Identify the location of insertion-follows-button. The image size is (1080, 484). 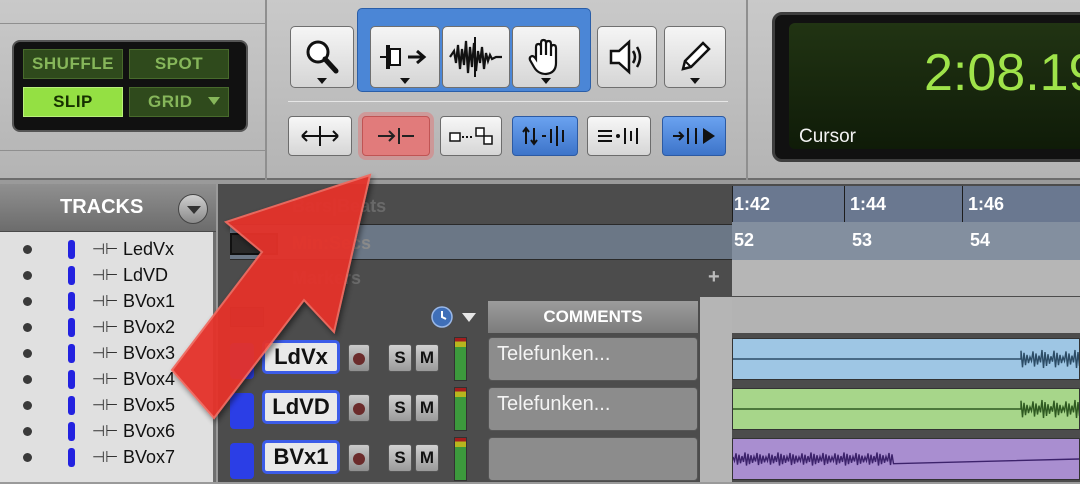
(694, 136).